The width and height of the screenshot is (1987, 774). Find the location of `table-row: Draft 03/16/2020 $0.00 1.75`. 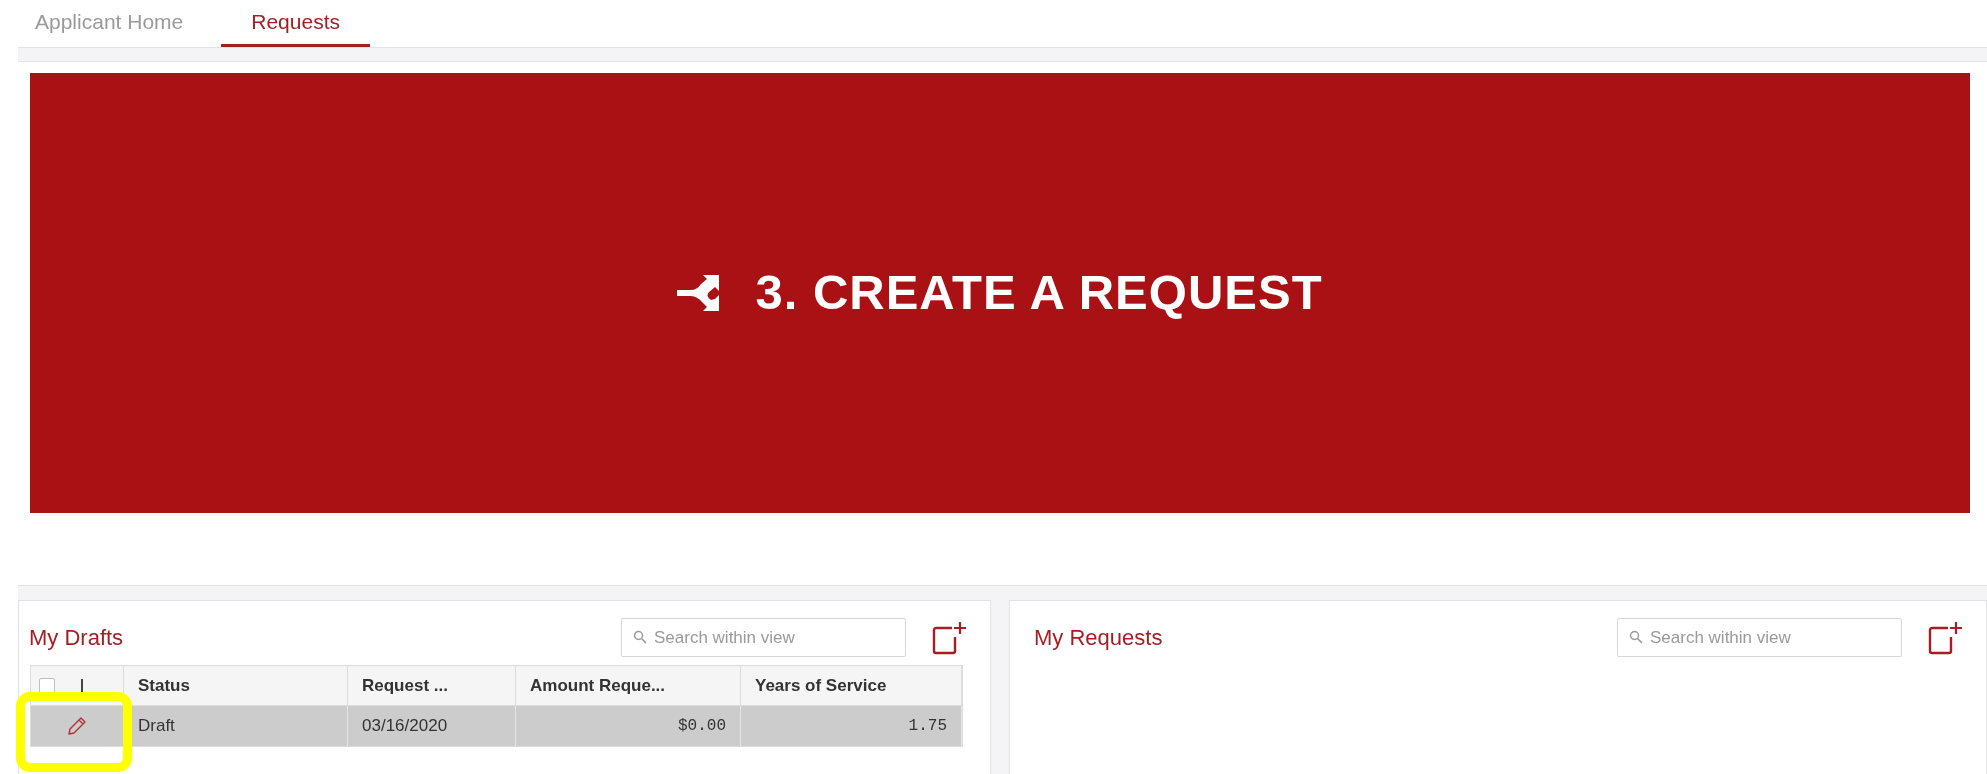

table-row: Draft 03/16/2020 $0.00 1.75 is located at coordinates (496, 726).